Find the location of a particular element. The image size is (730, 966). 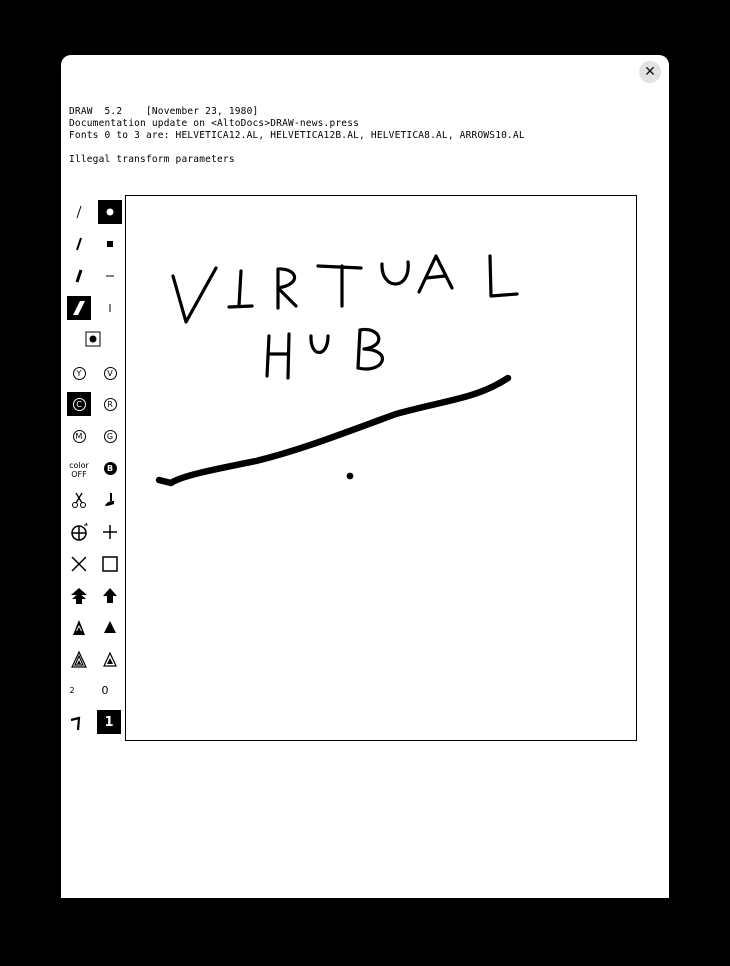

stroke-letter-8a is located at coordinates (268, 356).